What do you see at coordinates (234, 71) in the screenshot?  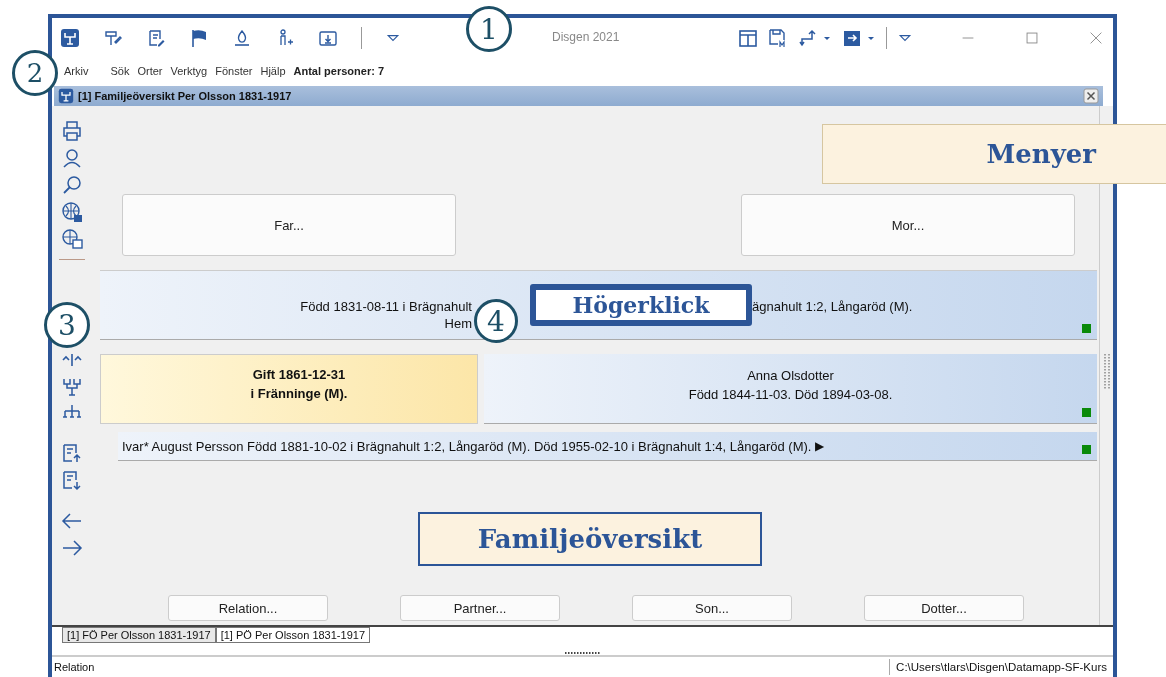 I see `menu-item: Fönster` at bounding box center [234, 71].